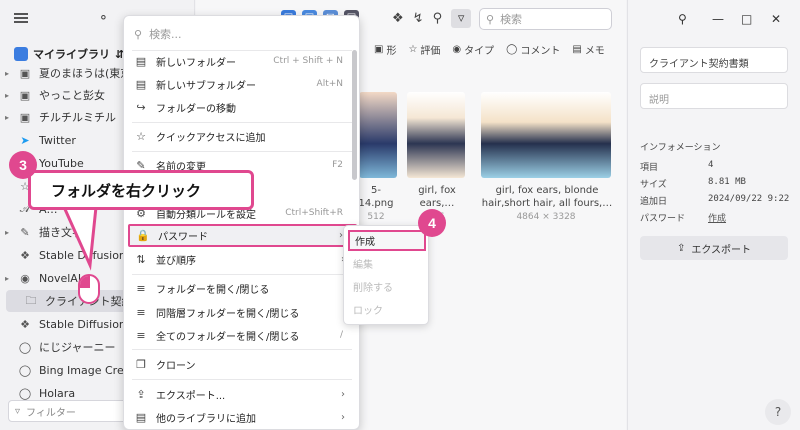 The width and height of the screenshot is (800, 430). I want to click on callout-box: フォルダを右クリック, so click(141, 190).